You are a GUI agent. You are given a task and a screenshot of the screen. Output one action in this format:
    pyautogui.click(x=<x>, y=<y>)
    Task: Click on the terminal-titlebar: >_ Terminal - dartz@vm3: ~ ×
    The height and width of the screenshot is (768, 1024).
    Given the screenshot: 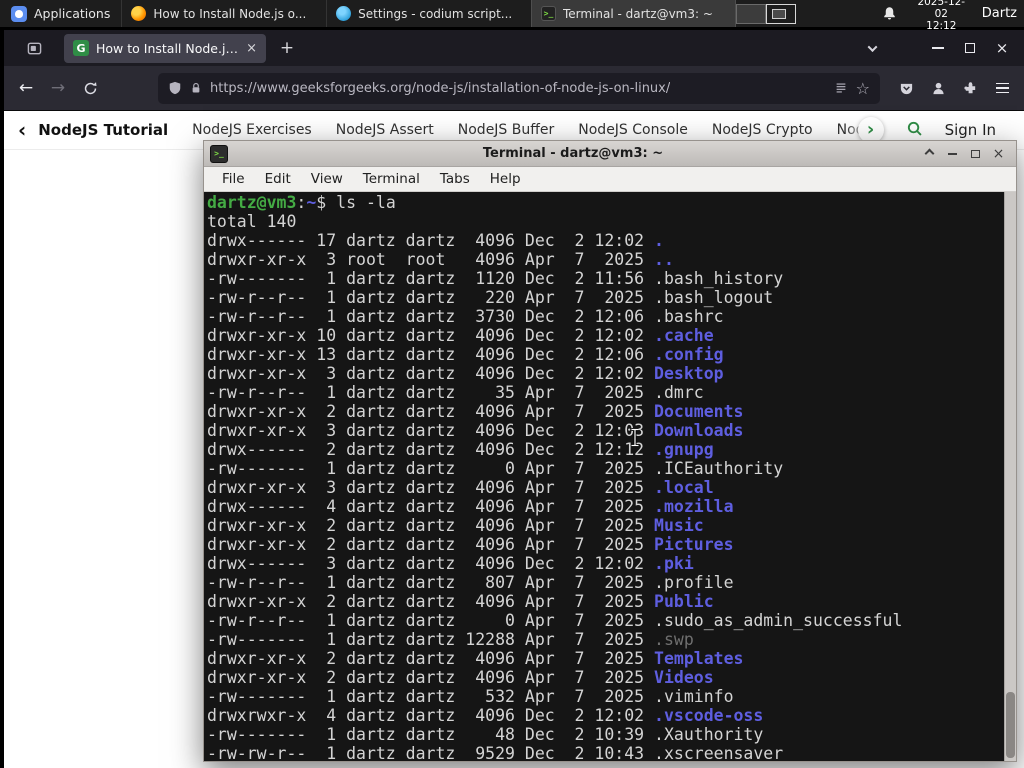 What is the action you would take?
    pyautogui.click(x=610, y=154)
    